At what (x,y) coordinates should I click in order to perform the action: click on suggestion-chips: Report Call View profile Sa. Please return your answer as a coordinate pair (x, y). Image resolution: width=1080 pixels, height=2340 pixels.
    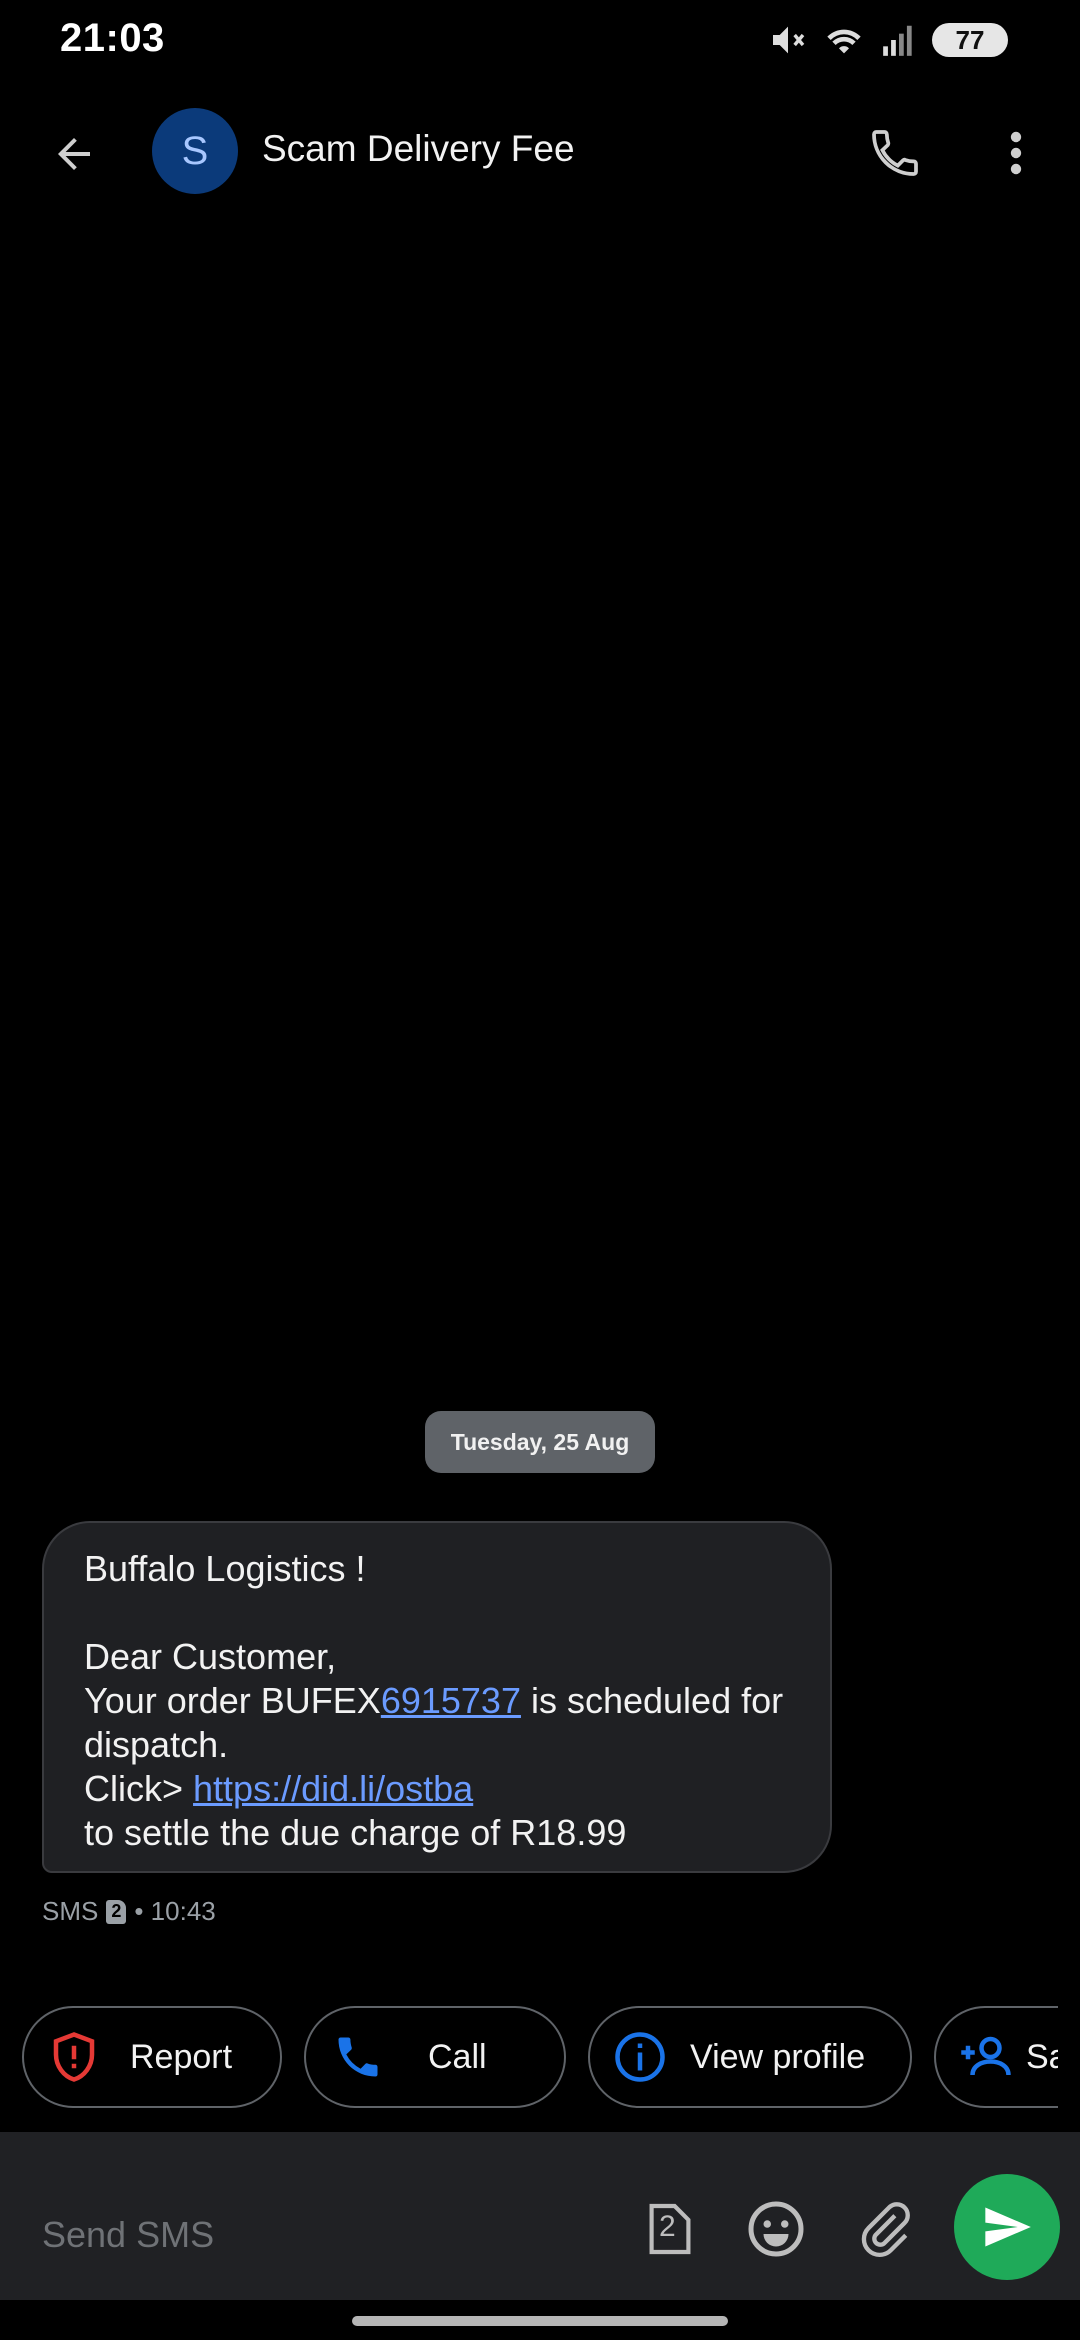
    Looking at the image, I should click on (529, 2059).